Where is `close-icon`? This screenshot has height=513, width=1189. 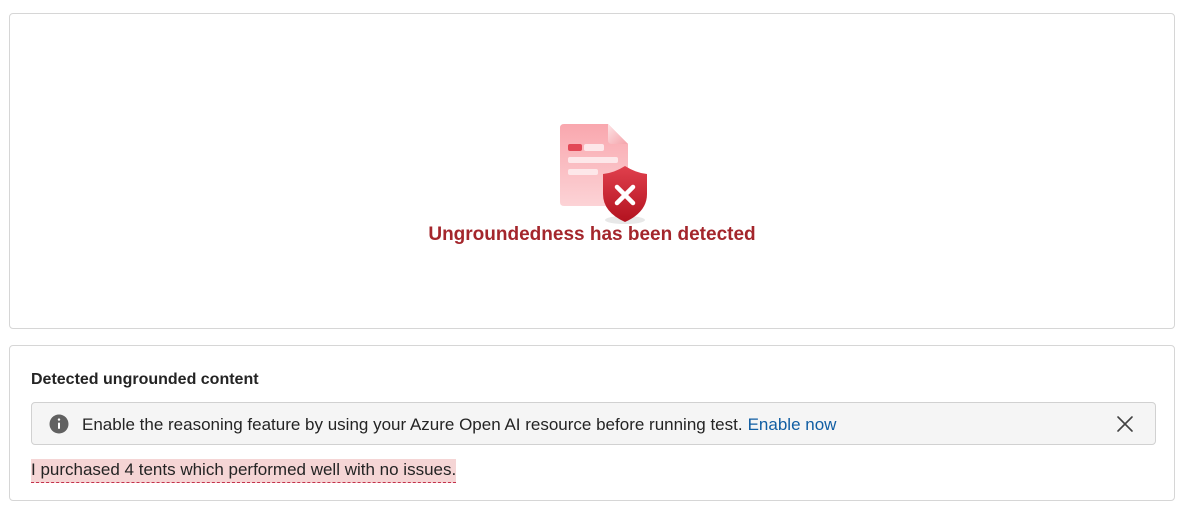 close-icon is located at coordinates (1125, 424).